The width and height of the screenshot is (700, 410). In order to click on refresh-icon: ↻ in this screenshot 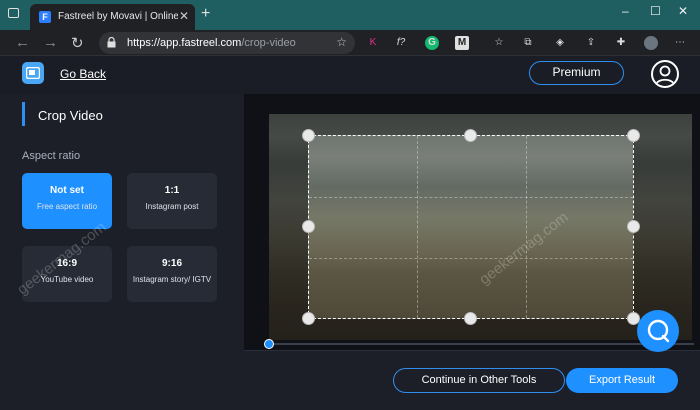, I will do `click(77, 43)`.